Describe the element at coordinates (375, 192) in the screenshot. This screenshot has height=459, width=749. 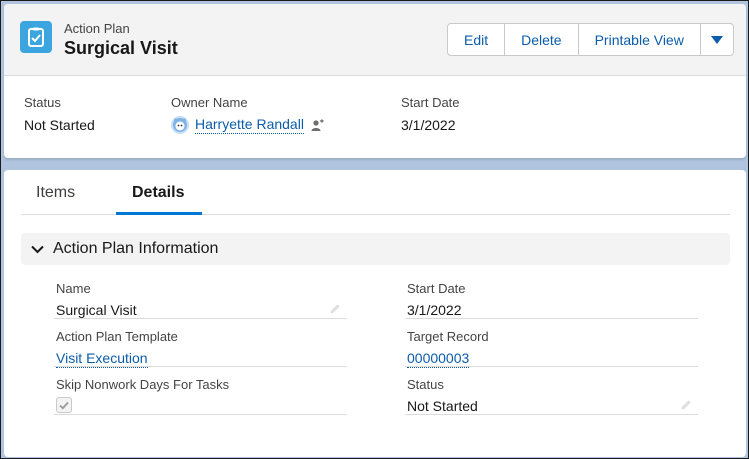
I see `tab-bar: Items Details` at that location.